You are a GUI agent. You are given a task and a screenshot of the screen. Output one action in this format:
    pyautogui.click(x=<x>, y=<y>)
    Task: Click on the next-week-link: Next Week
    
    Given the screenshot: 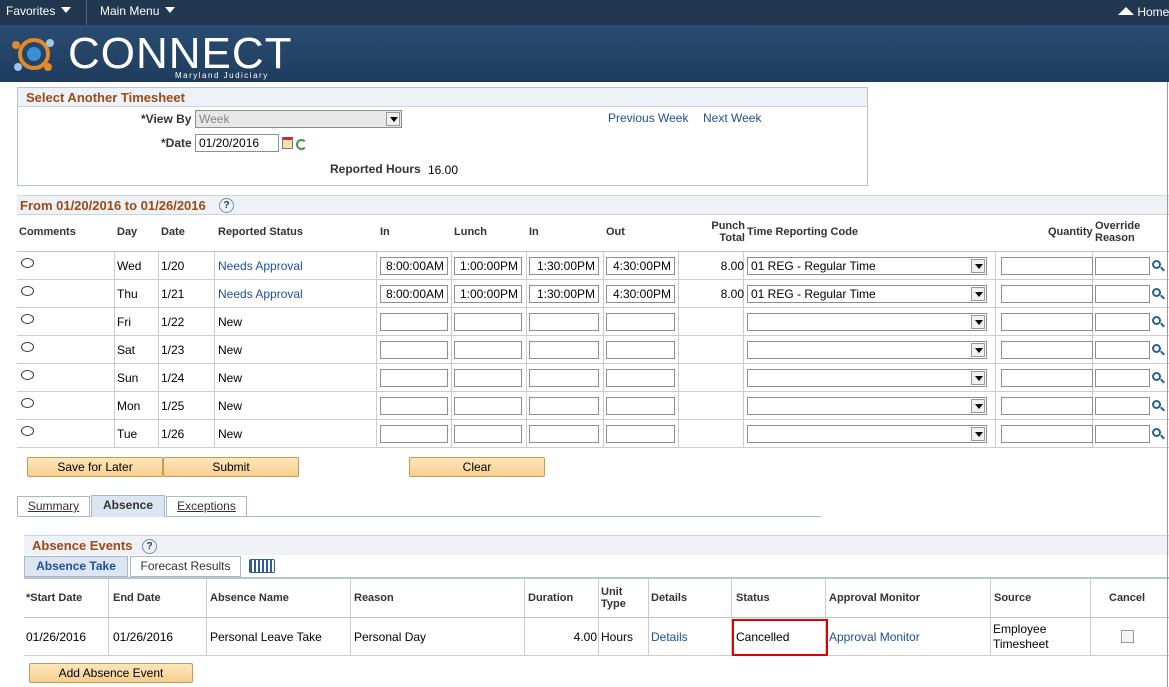 What is the action you would take?
    pyautogui.click(x=732, y=118)
    